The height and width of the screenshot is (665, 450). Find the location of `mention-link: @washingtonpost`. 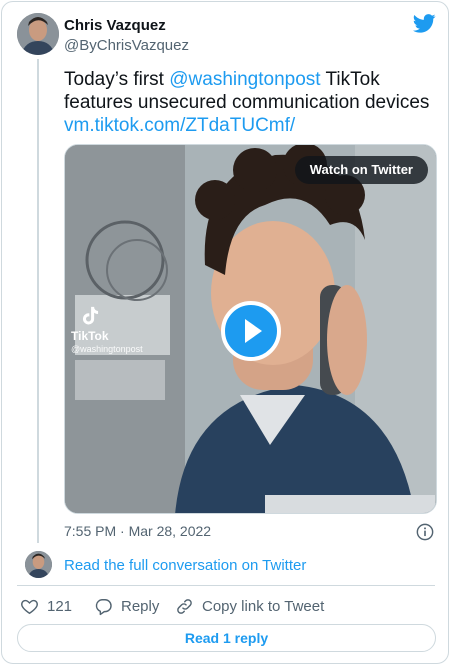

mention-link: @washingtonpost is located at coordinates (244, 79).